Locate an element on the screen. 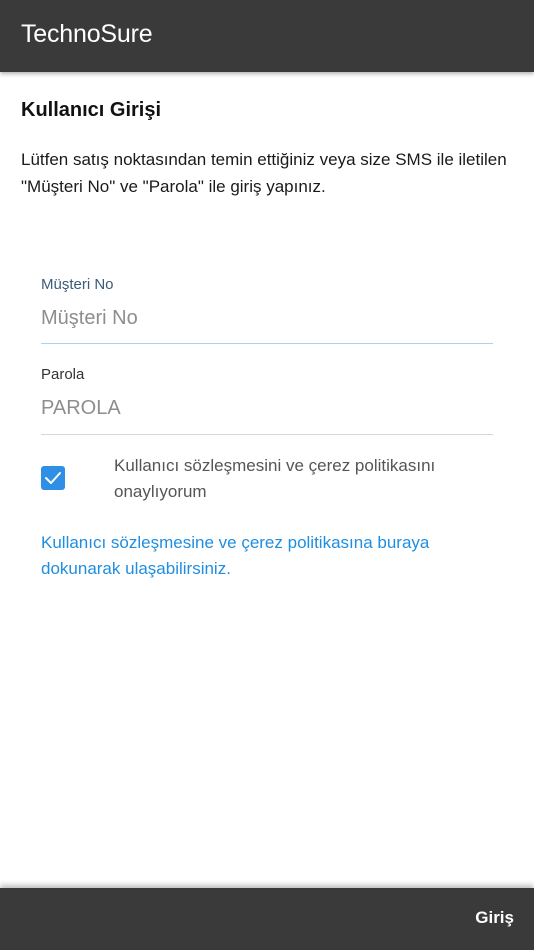 The image size is (534, 950). customer-no-label: Müşteri No is located at coordinates (77, 284).